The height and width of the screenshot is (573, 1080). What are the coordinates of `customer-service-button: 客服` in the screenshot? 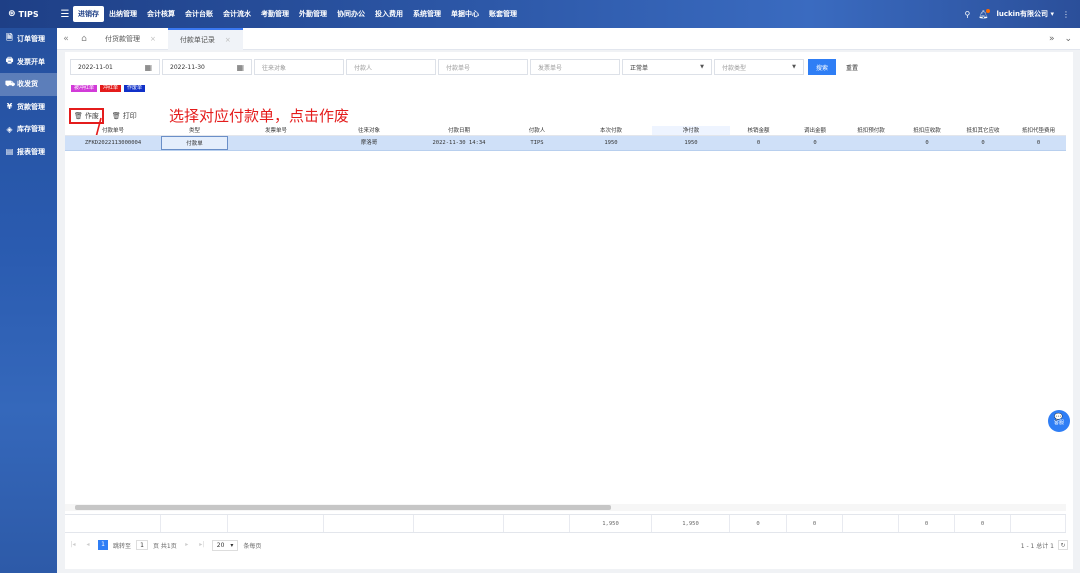 It's located at (1059, 421).